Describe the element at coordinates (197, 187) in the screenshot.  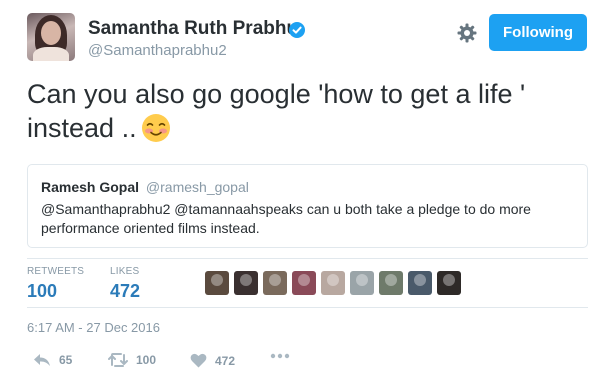
I see `quoted-tweet-handle: @ramesh_gopal` at that location.